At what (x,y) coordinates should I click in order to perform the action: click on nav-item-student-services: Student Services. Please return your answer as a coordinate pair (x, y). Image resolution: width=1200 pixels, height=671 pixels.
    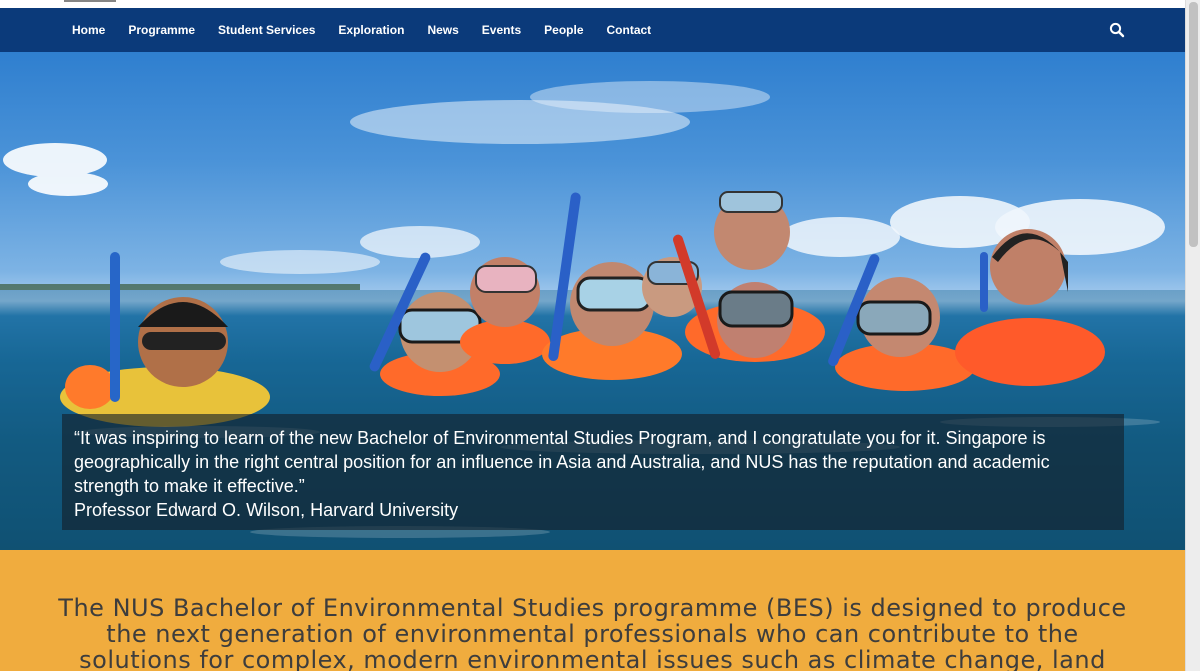
    Looking at the image, I should click on (266, 30).